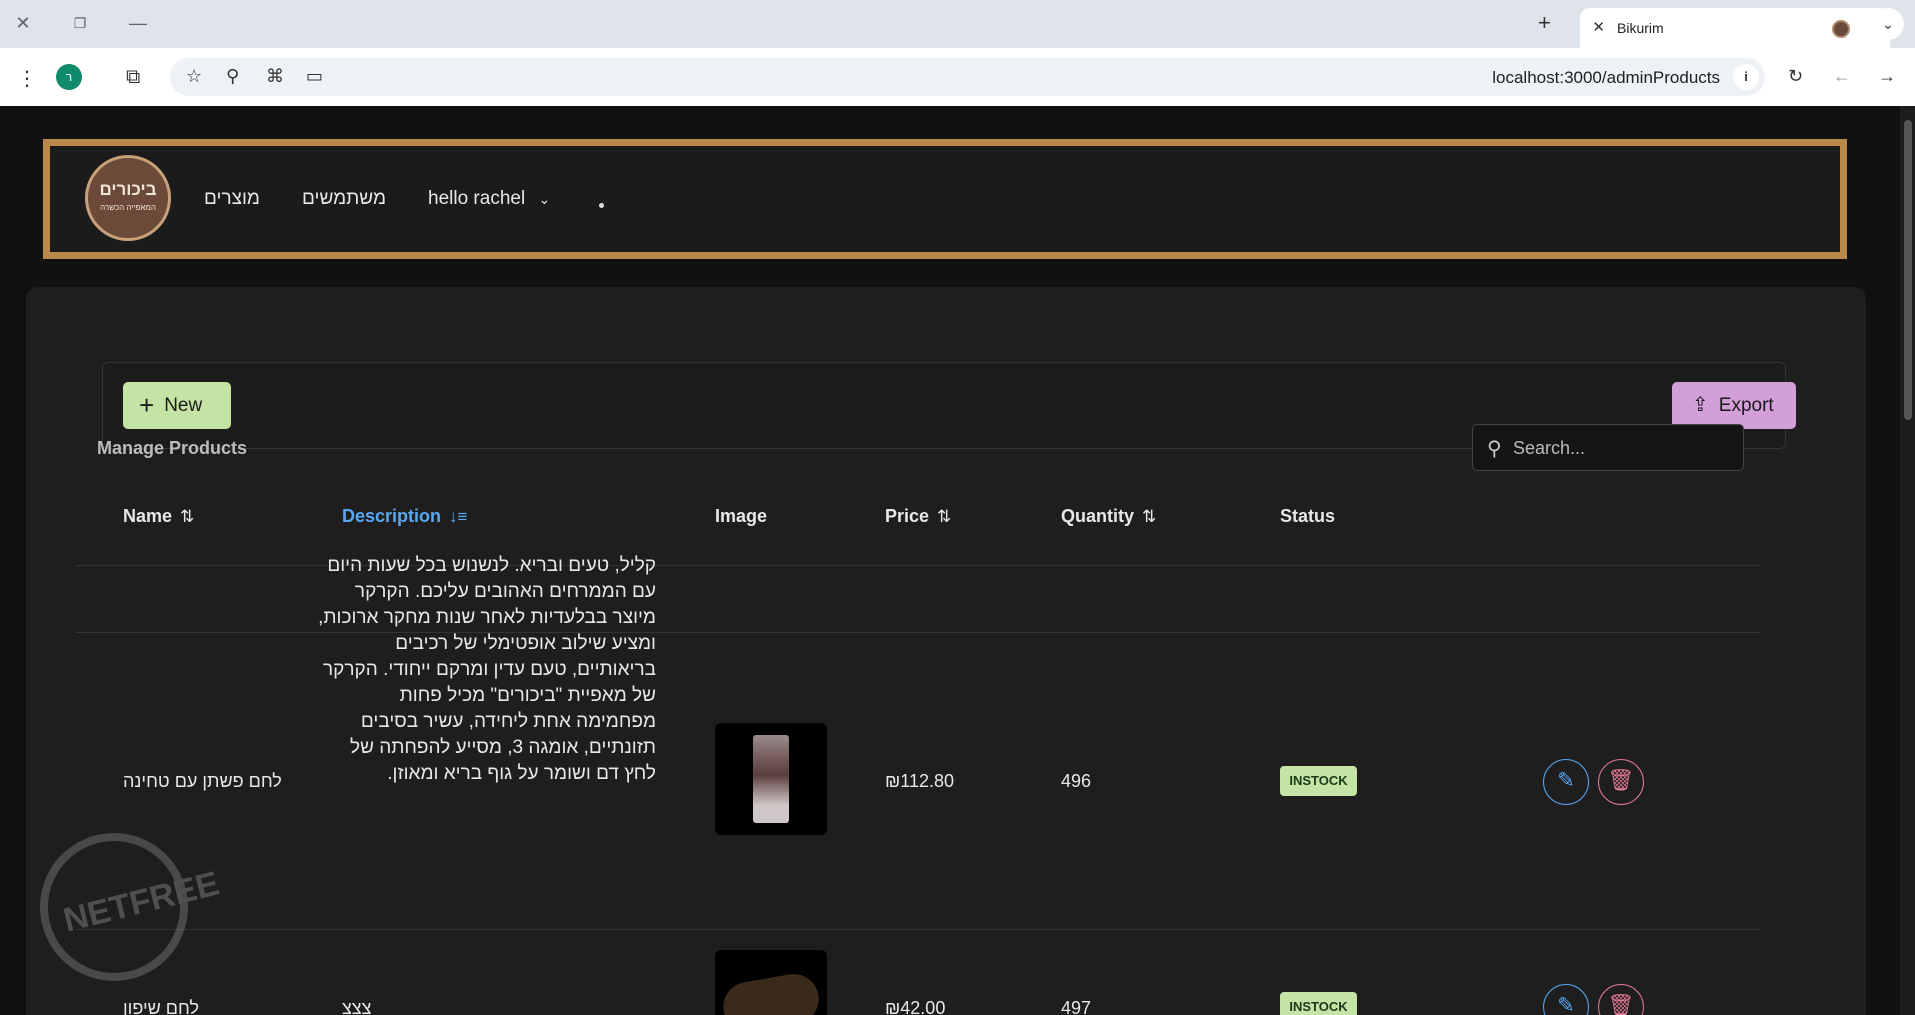 The height and width of the screenshot is (1015, 1915). What do you see at coordinates (172, 448) in the screenshot?
I see `table-title: Manage Products` at bounding box center [172, 448].